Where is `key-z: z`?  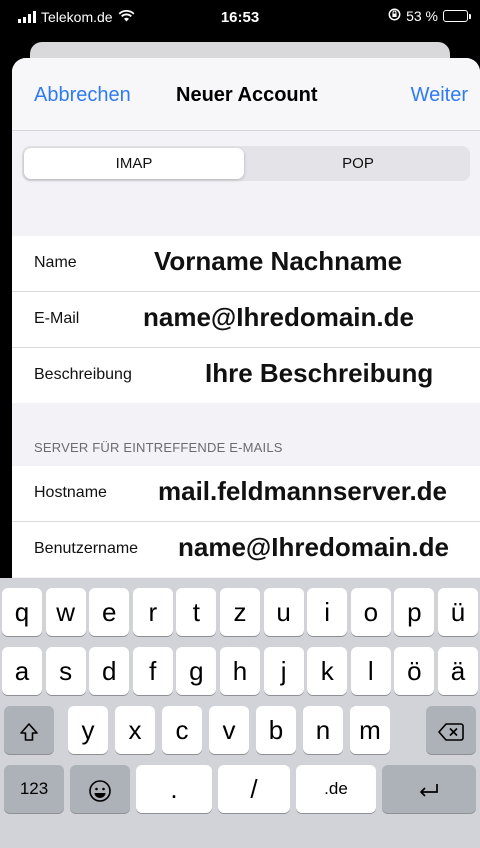 key-z: z is located at coordinates (240, 612).